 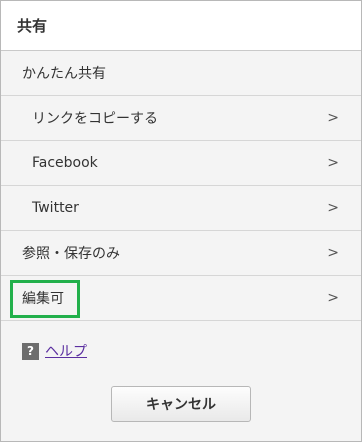 What do you see at coordinates (181, 118) in the screenshot?
I see `menu-item-copy-link: リンクをコピーする >` at bounding box center [181, 118].